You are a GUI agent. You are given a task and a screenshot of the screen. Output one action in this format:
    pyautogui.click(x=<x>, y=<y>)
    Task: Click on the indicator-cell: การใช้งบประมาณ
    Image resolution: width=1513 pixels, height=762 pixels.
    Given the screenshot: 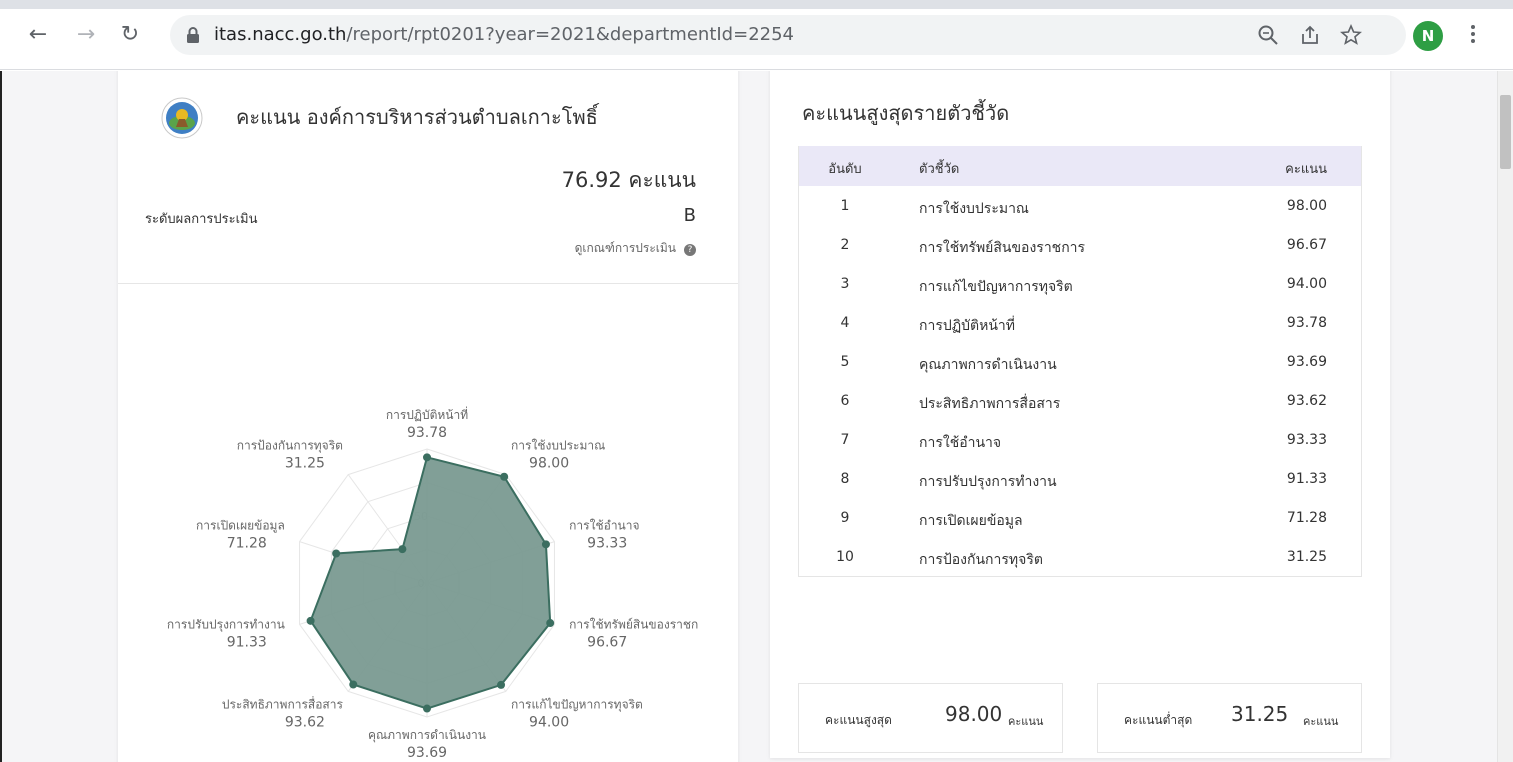 What is the action you would take?
    pyautogui.click(x=974, y=209)
    